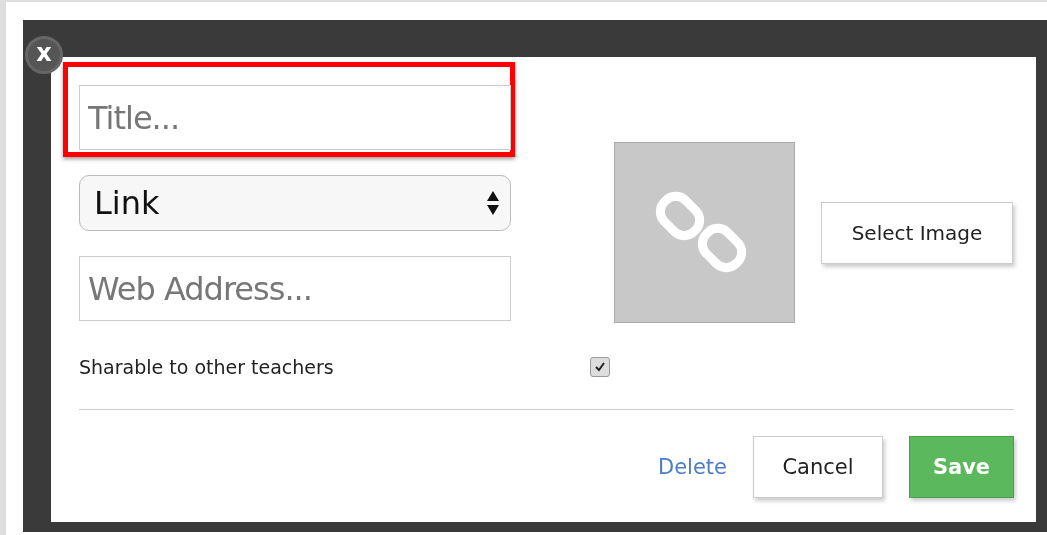 The image size is (1047, 535). I want to click on delete-link: Delete, so click(692, 467).